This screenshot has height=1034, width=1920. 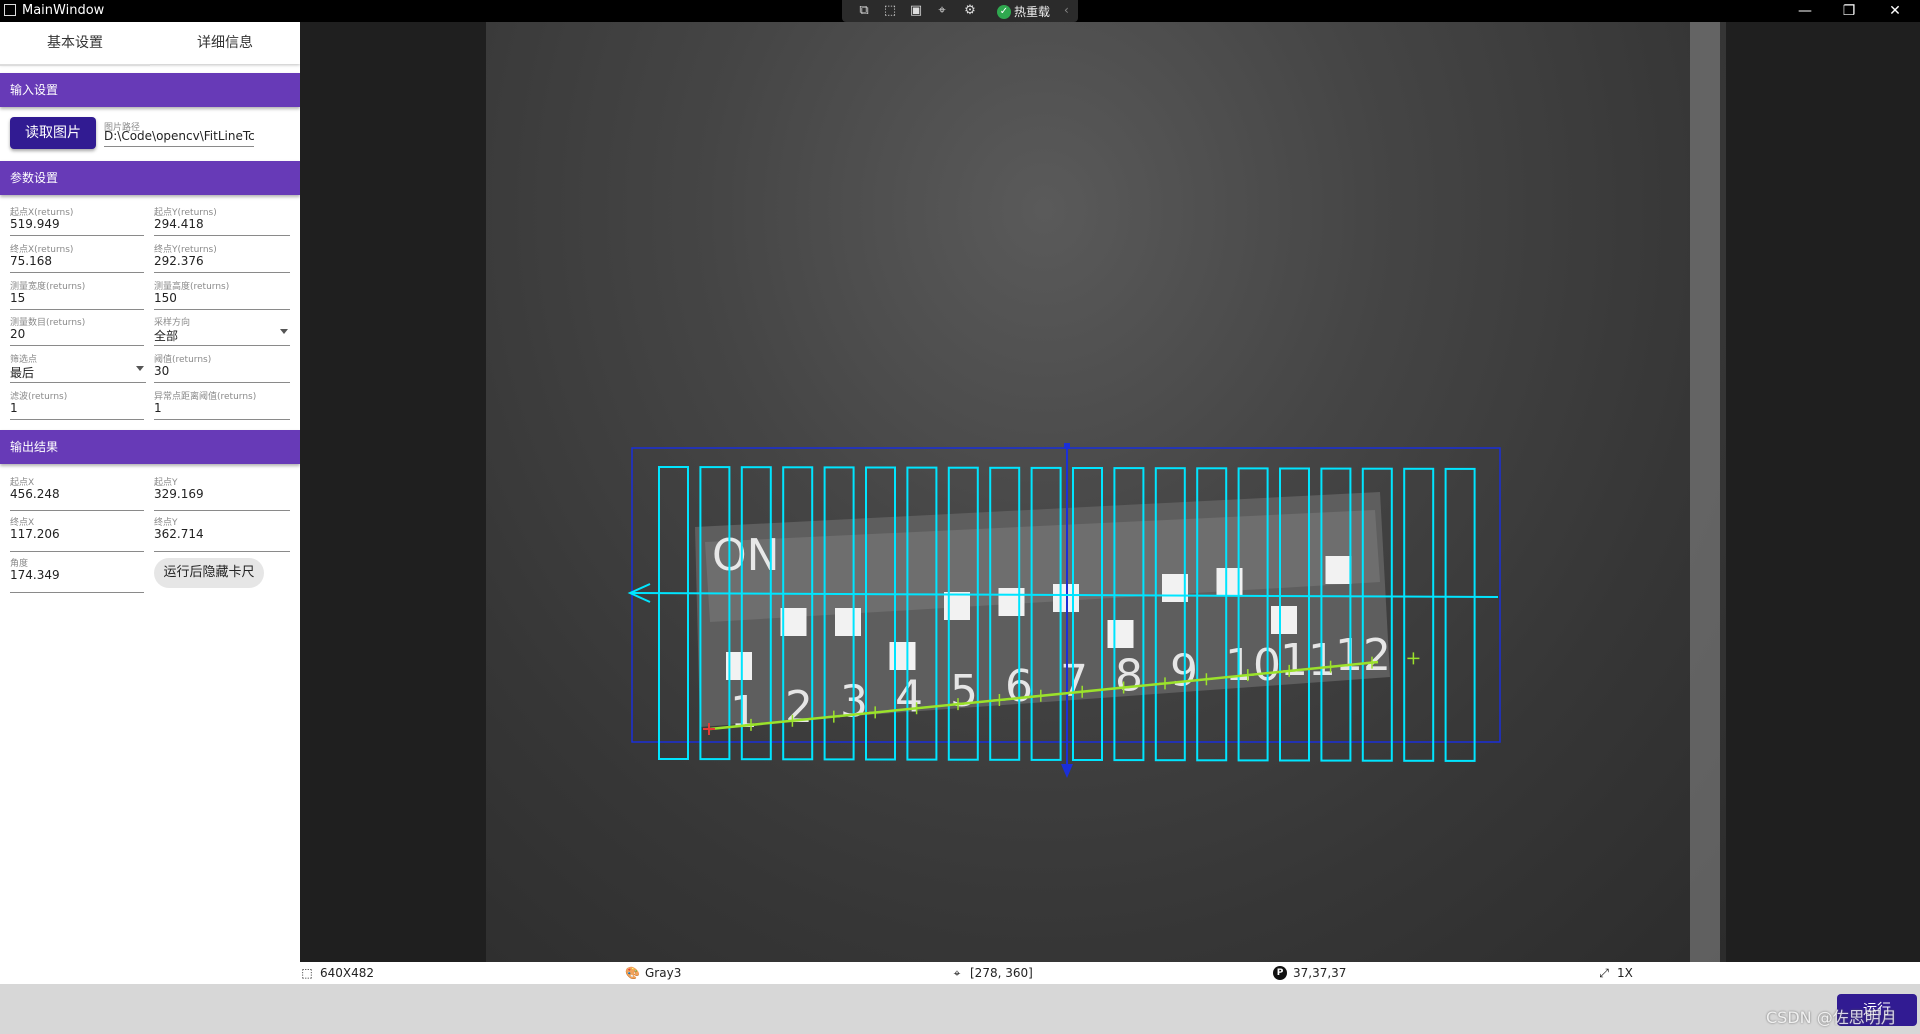 I want to click on display-adorners-icon: ▣, so click(x=916, y=11).